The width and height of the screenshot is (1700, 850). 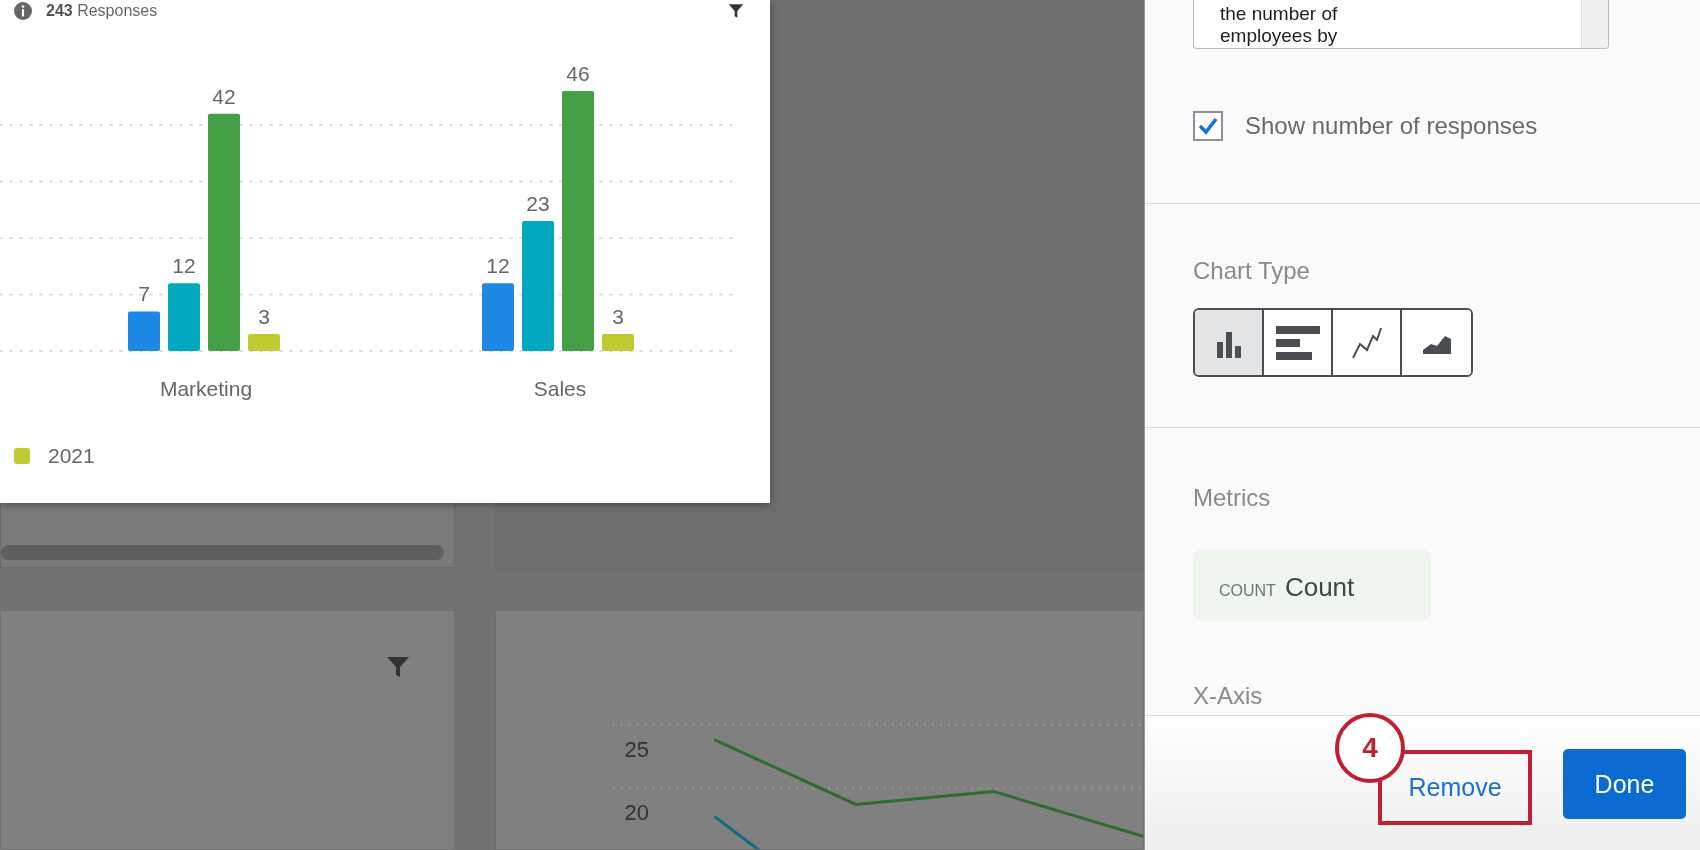 I want to click on category-label: Sales, so click(x=560, y=388).